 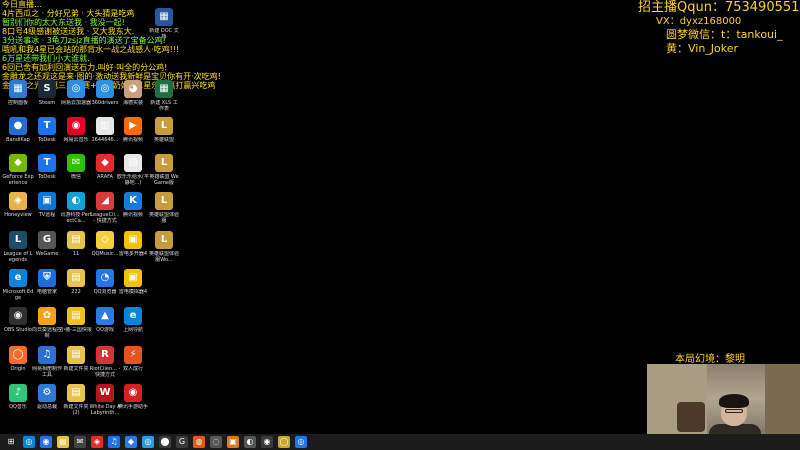 I want to click on desktop-icon-label: OBS Studio, so click(x=18, y=330).